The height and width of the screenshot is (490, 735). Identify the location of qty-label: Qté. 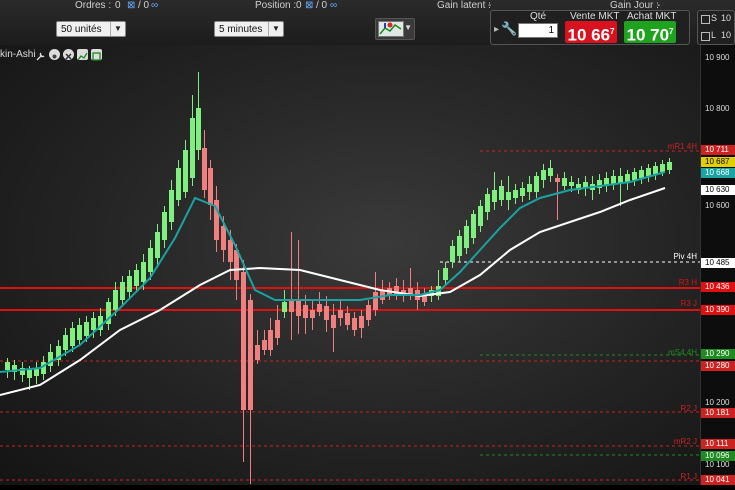
(538, 16).